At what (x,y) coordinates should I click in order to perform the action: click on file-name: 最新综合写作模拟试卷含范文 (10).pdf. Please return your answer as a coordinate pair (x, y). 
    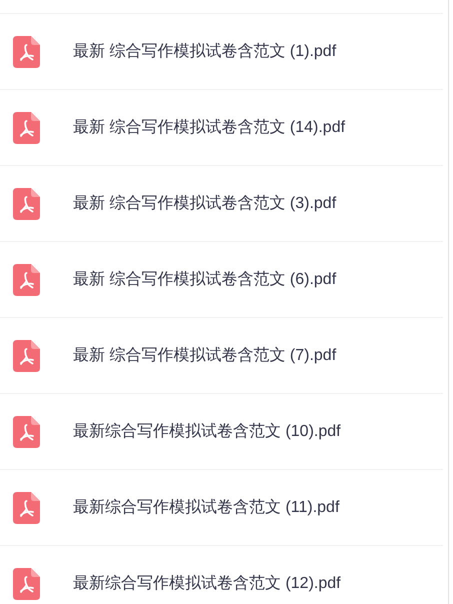
    Looking at the image, I should click on (207, 432).